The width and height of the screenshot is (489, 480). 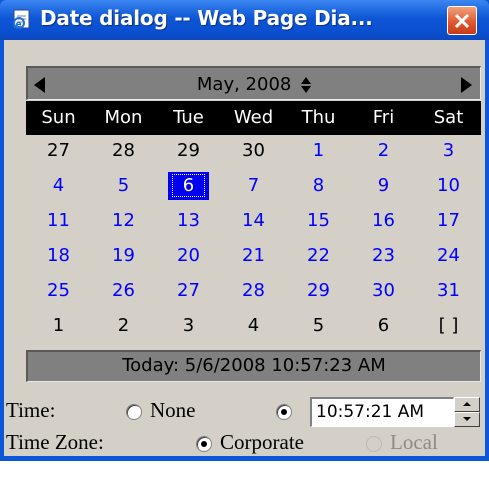 I want to click on weekday-wed: Wed, so click(x=253, y=117).